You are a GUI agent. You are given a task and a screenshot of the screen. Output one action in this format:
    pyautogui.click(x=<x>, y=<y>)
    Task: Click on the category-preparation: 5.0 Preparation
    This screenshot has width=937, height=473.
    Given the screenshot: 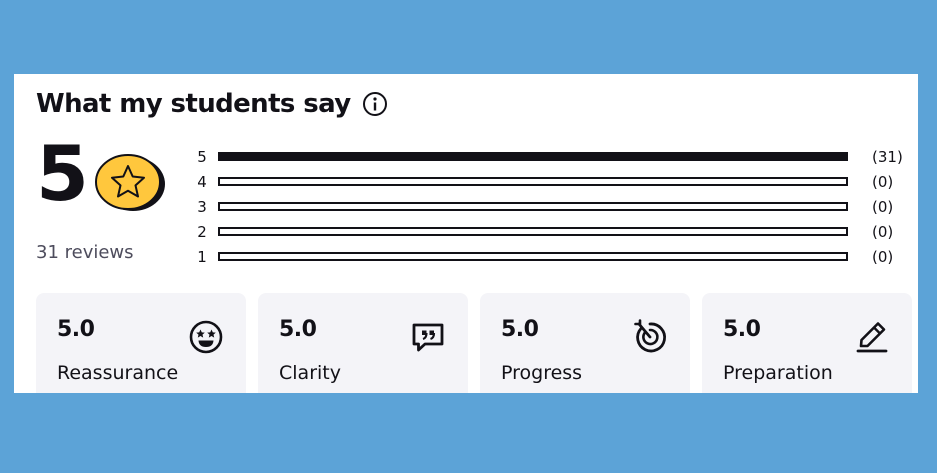 What is the action you would take?
    pyautogui.click(x=807, y=343)
    